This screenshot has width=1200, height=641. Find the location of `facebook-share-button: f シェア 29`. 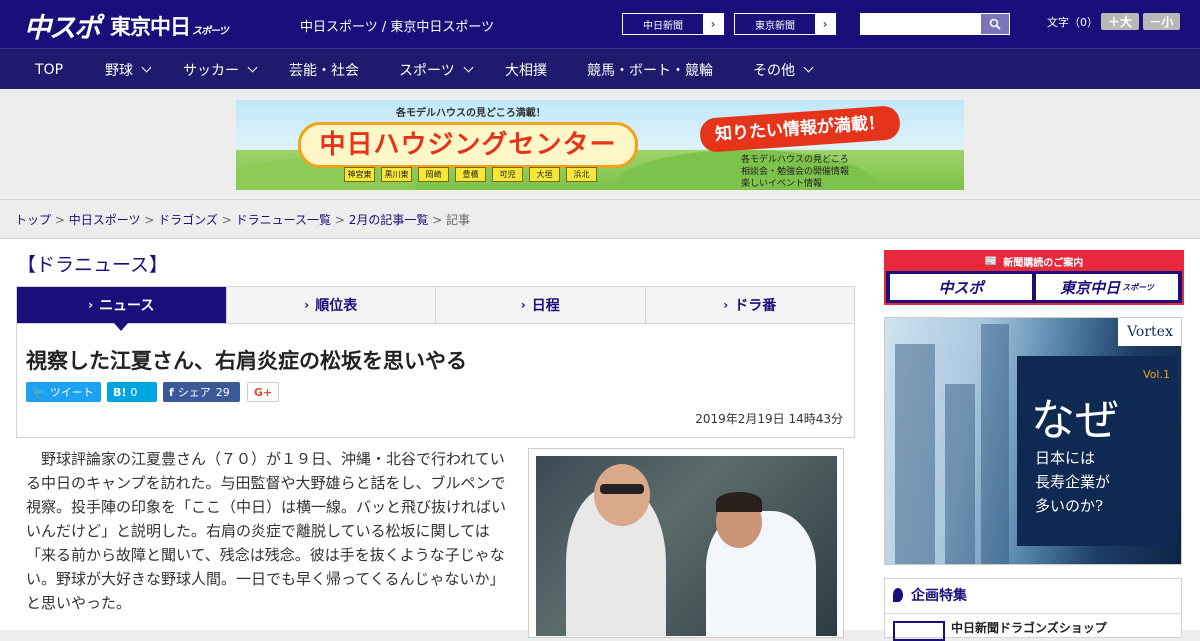

facebook-share-button: f シェア 29 is located at coordinates (201, 392).